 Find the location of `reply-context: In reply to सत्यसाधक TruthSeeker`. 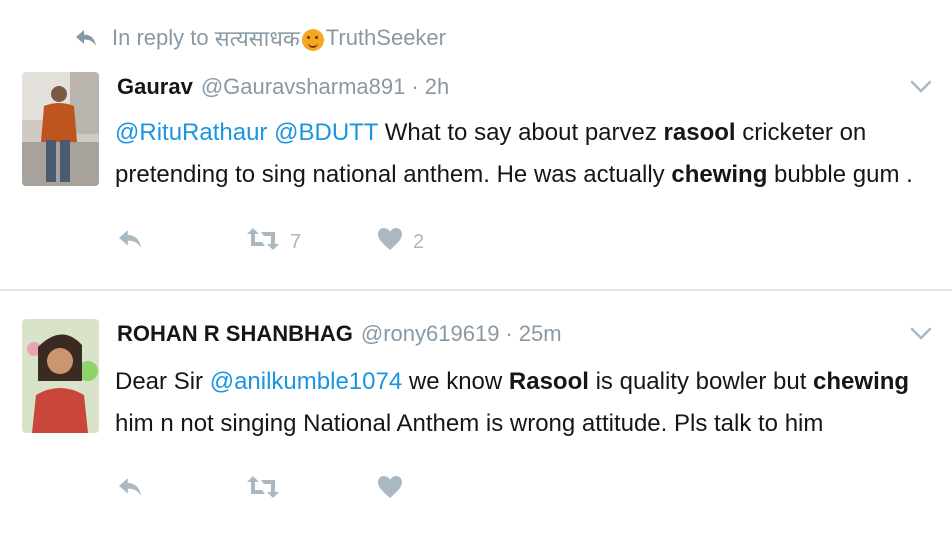

reply-context: In reply to सत्यसाधक TruthSeeker is located at coordinates (260, 38).